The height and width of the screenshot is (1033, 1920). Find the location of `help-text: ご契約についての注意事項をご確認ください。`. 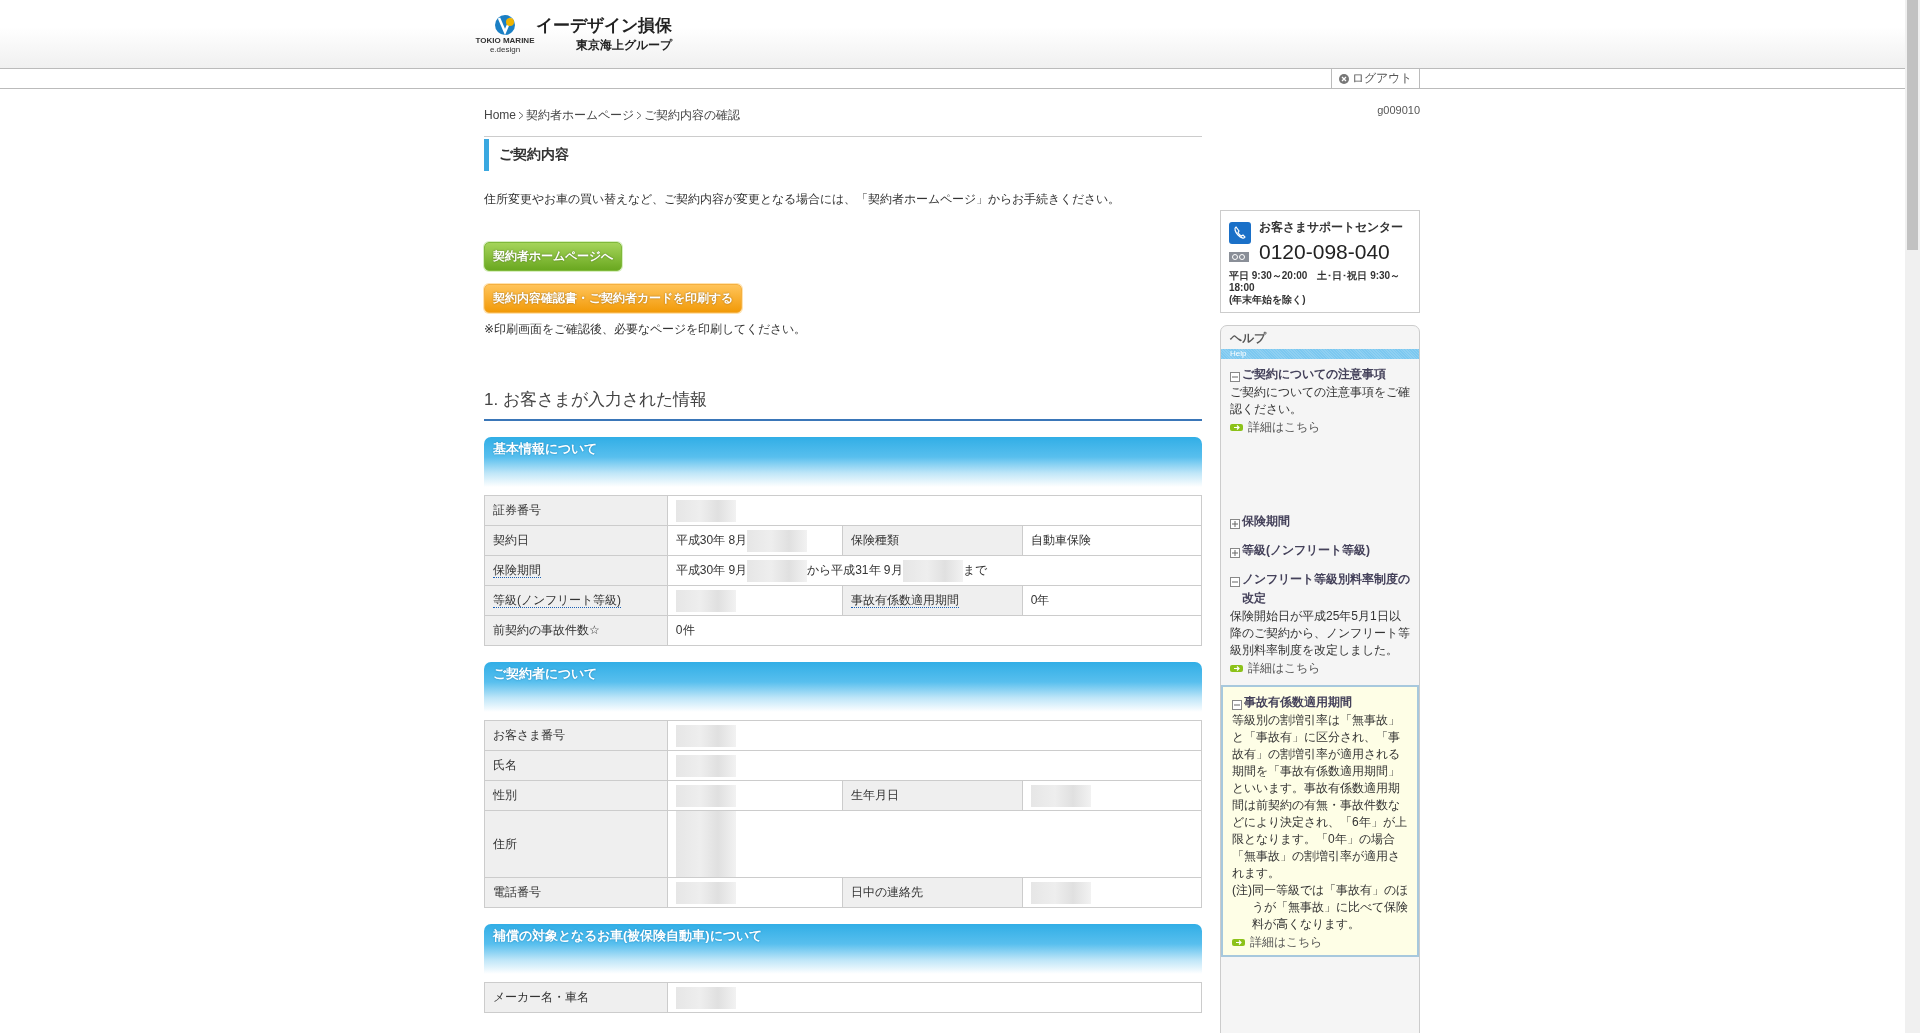

help-text: ご契約についての注意事項をご確認ください。 is located at coordinates (1320, 401).